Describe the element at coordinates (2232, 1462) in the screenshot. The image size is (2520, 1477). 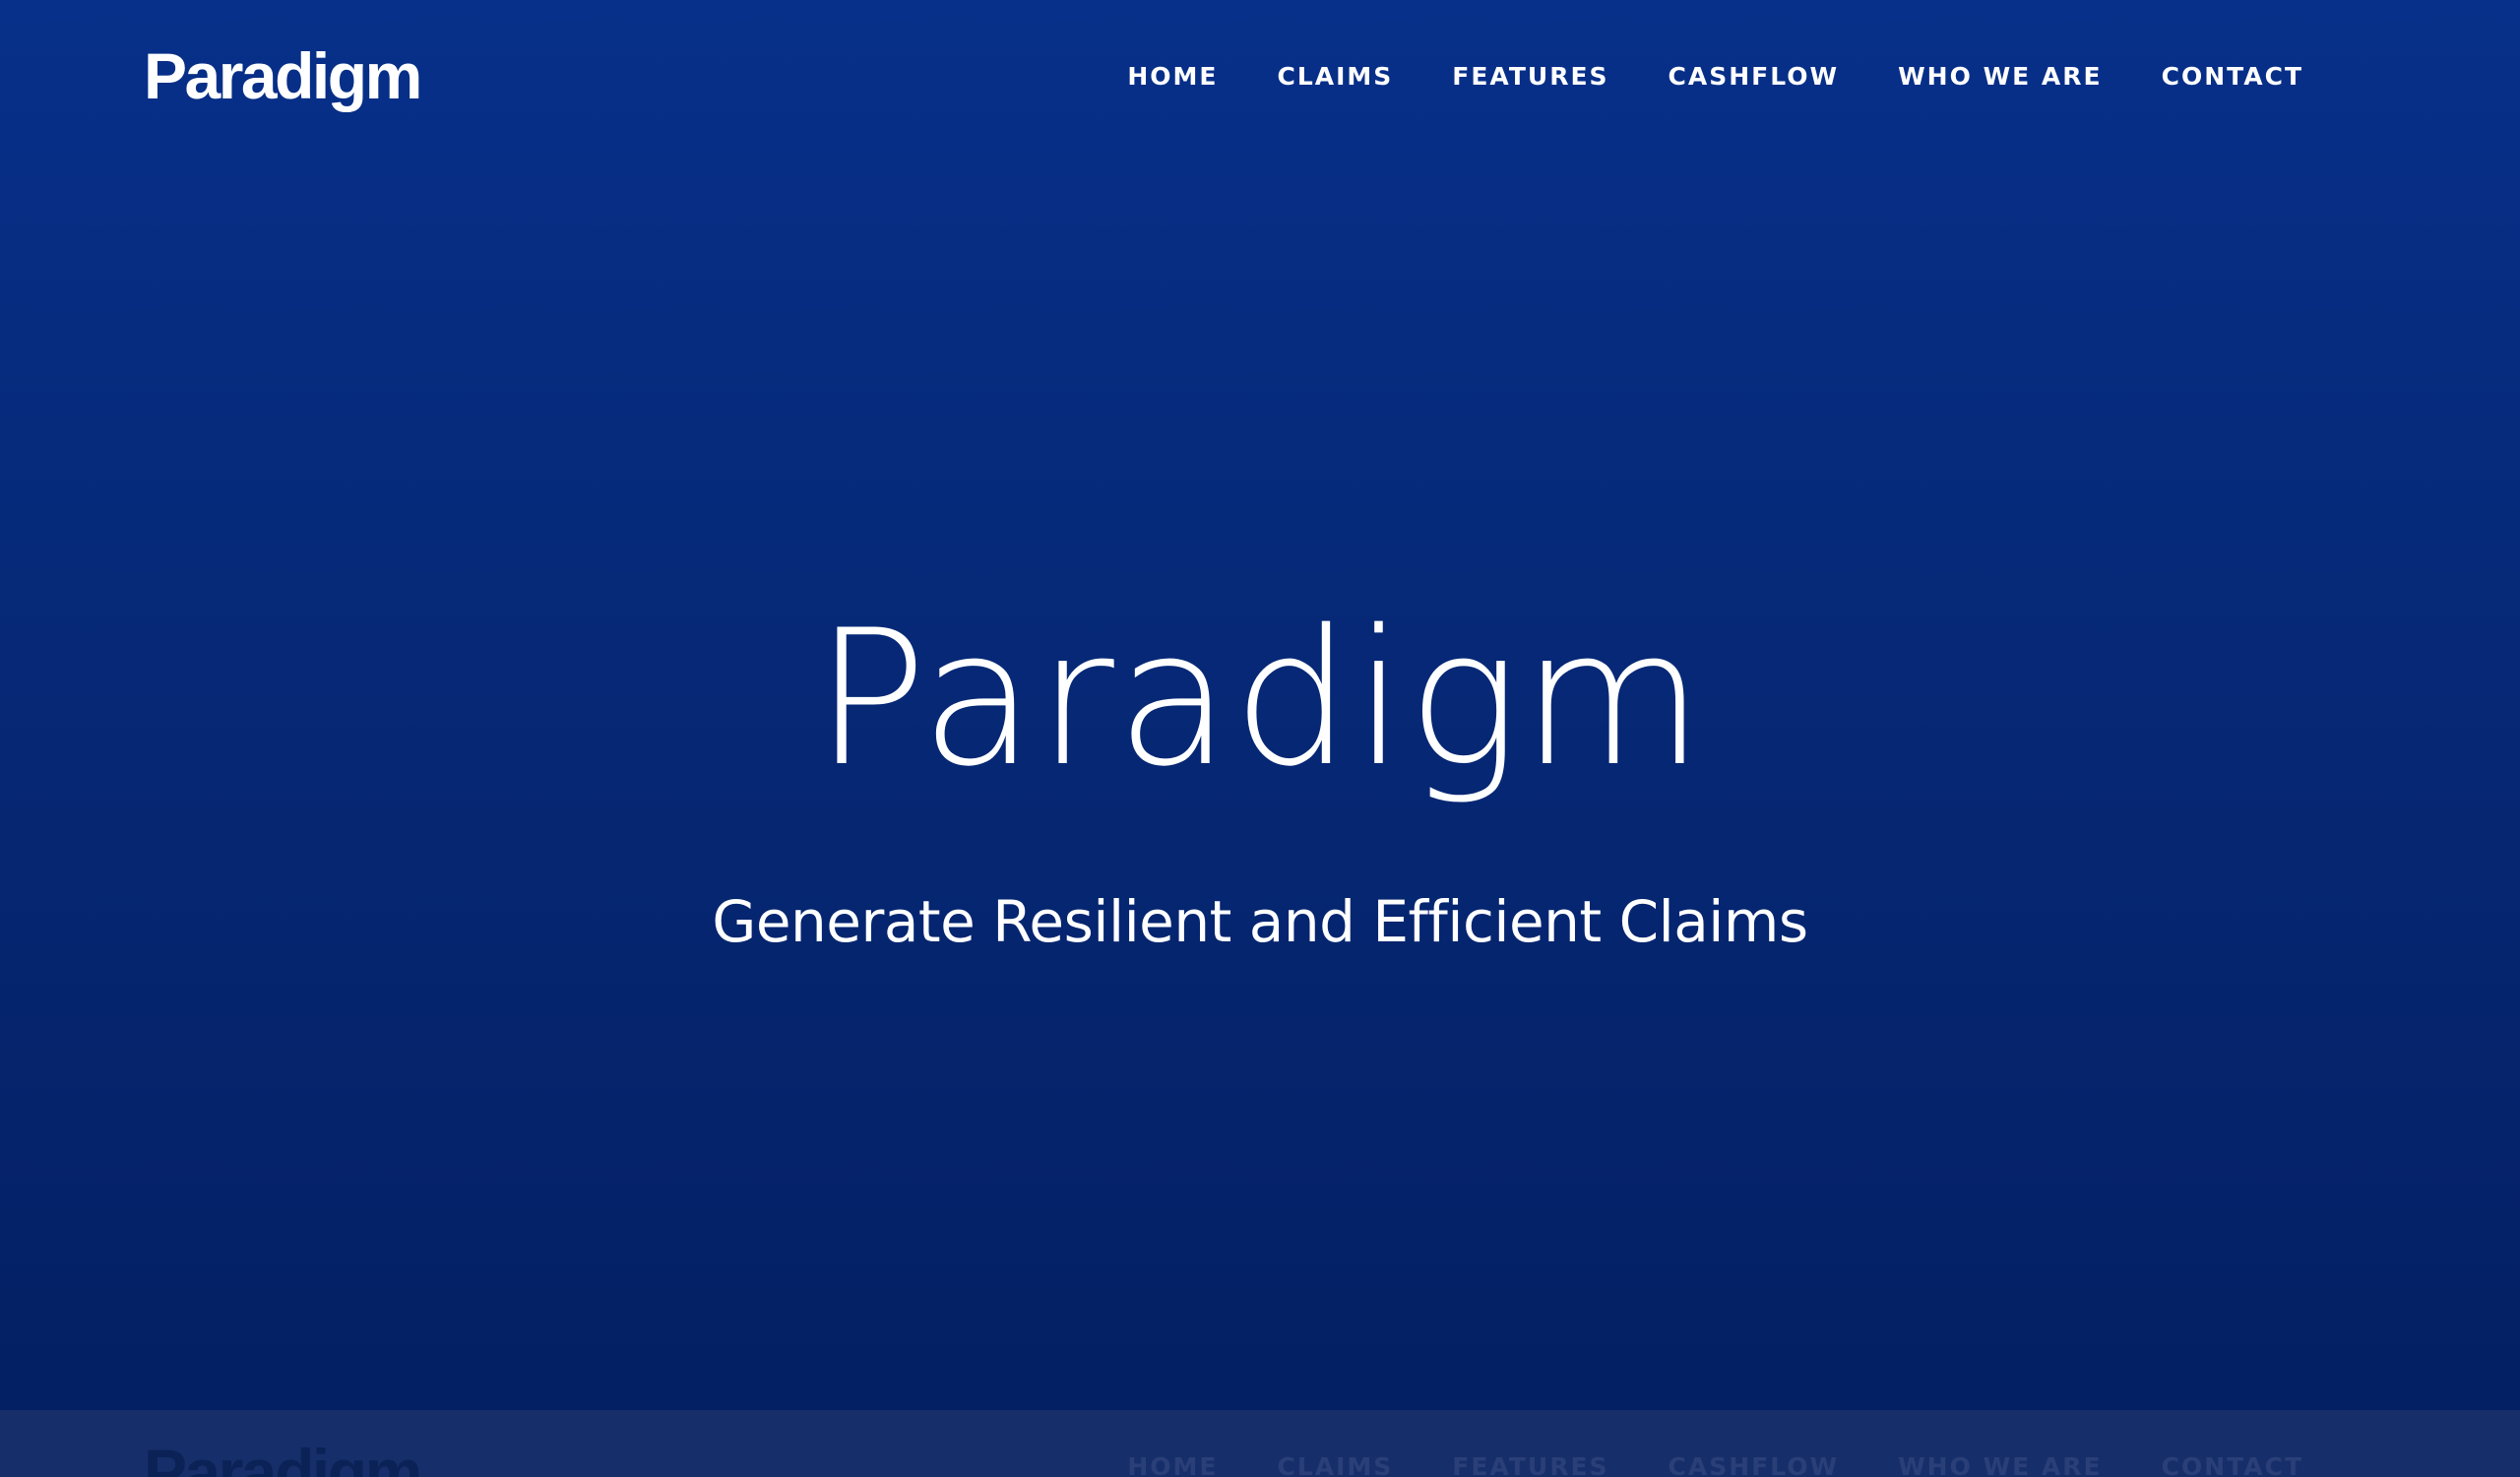
I see `sticky-nav-item-contact: CONTACT` at that location.